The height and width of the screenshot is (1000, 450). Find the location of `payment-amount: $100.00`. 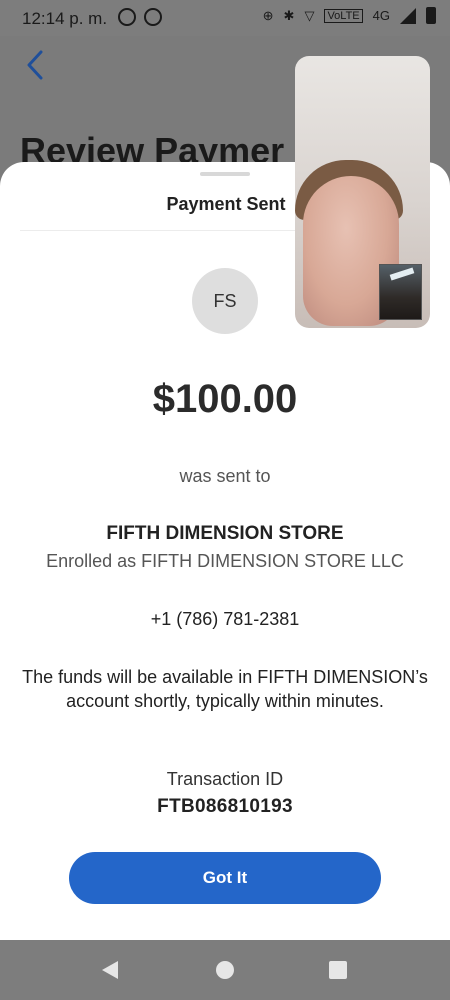

payment-amount: $100.00 is located at coordinates (225, 399).